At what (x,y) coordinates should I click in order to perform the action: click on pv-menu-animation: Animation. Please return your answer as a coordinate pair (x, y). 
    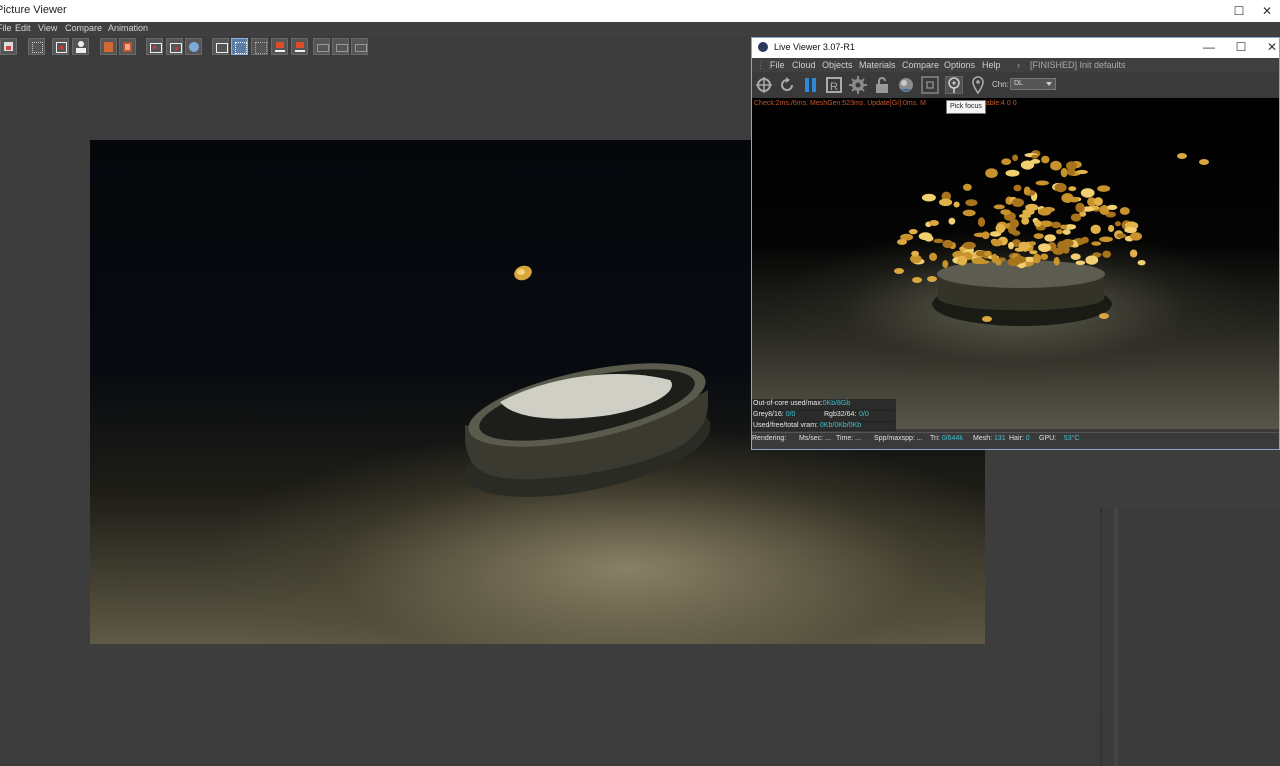
    Looking at the image, I should click on (128, 28).